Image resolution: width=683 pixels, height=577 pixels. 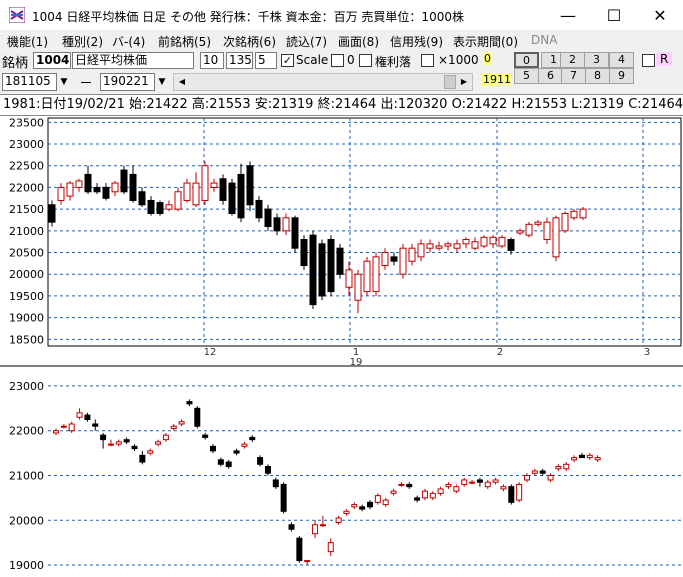 What do you see at coordinates (458, 60) in the screenshot?
I see `x1000-label: ×1000` at bounding box center [458, 60].